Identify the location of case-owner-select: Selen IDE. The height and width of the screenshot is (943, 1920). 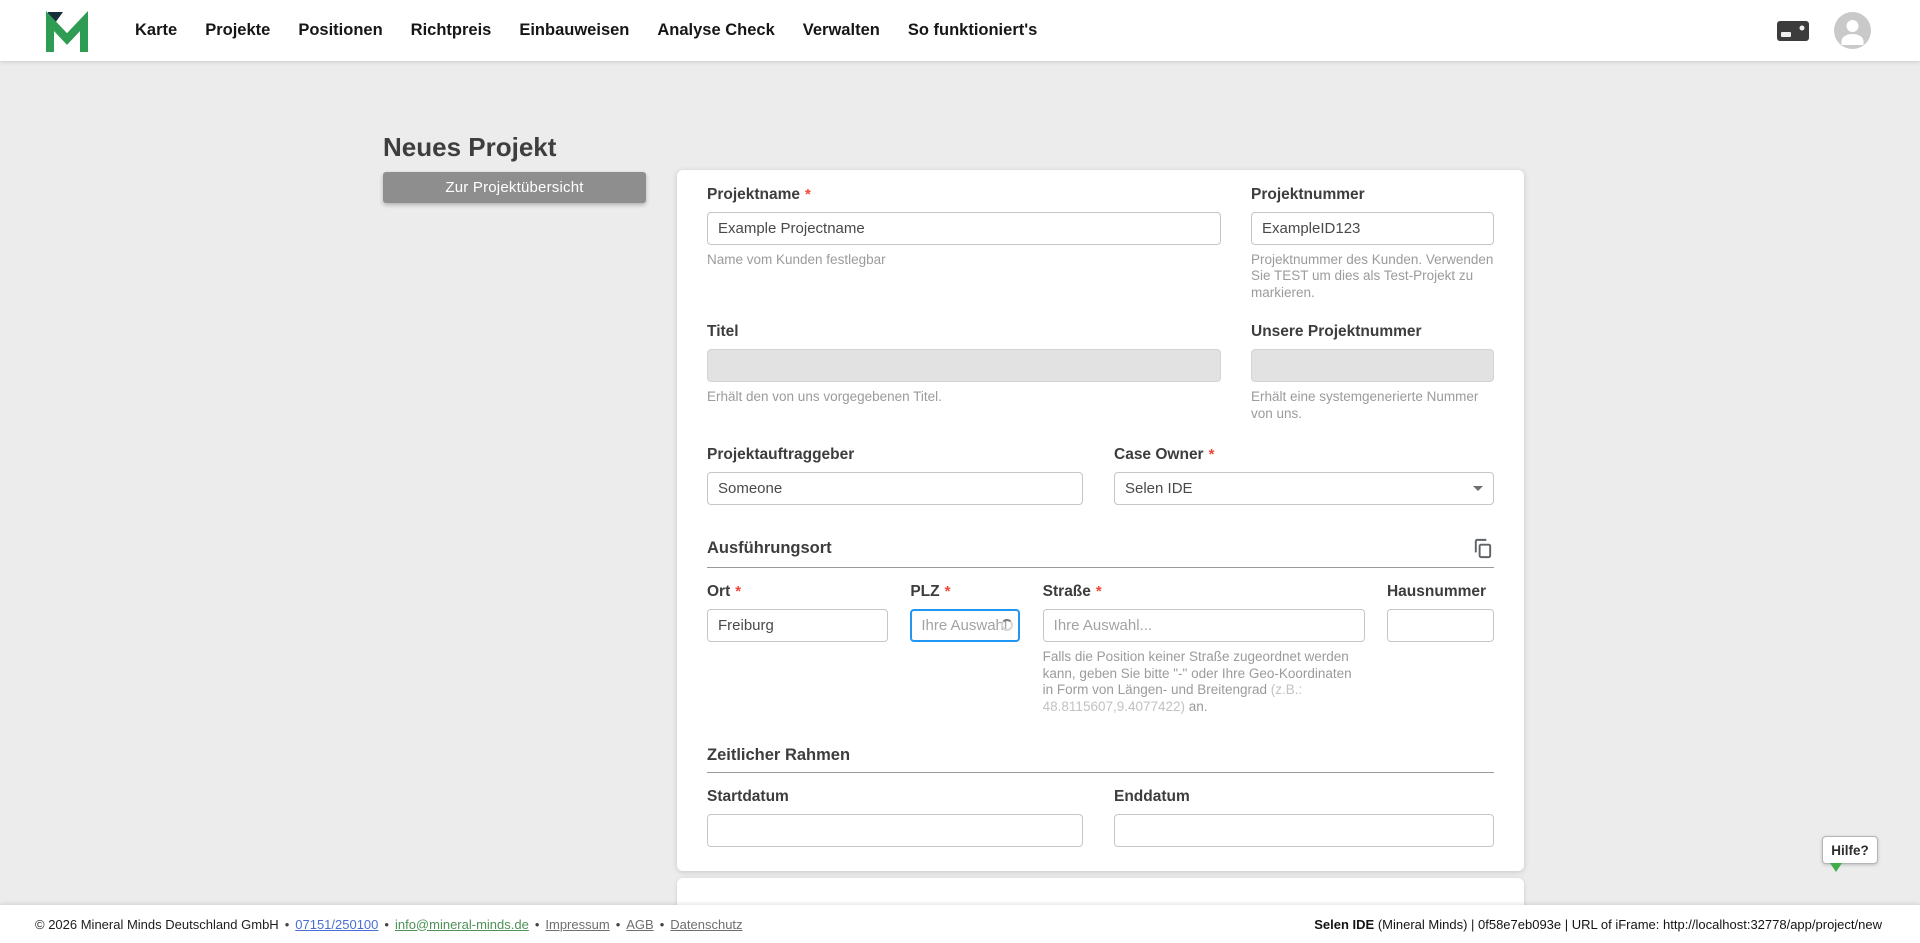
(1304, 489).